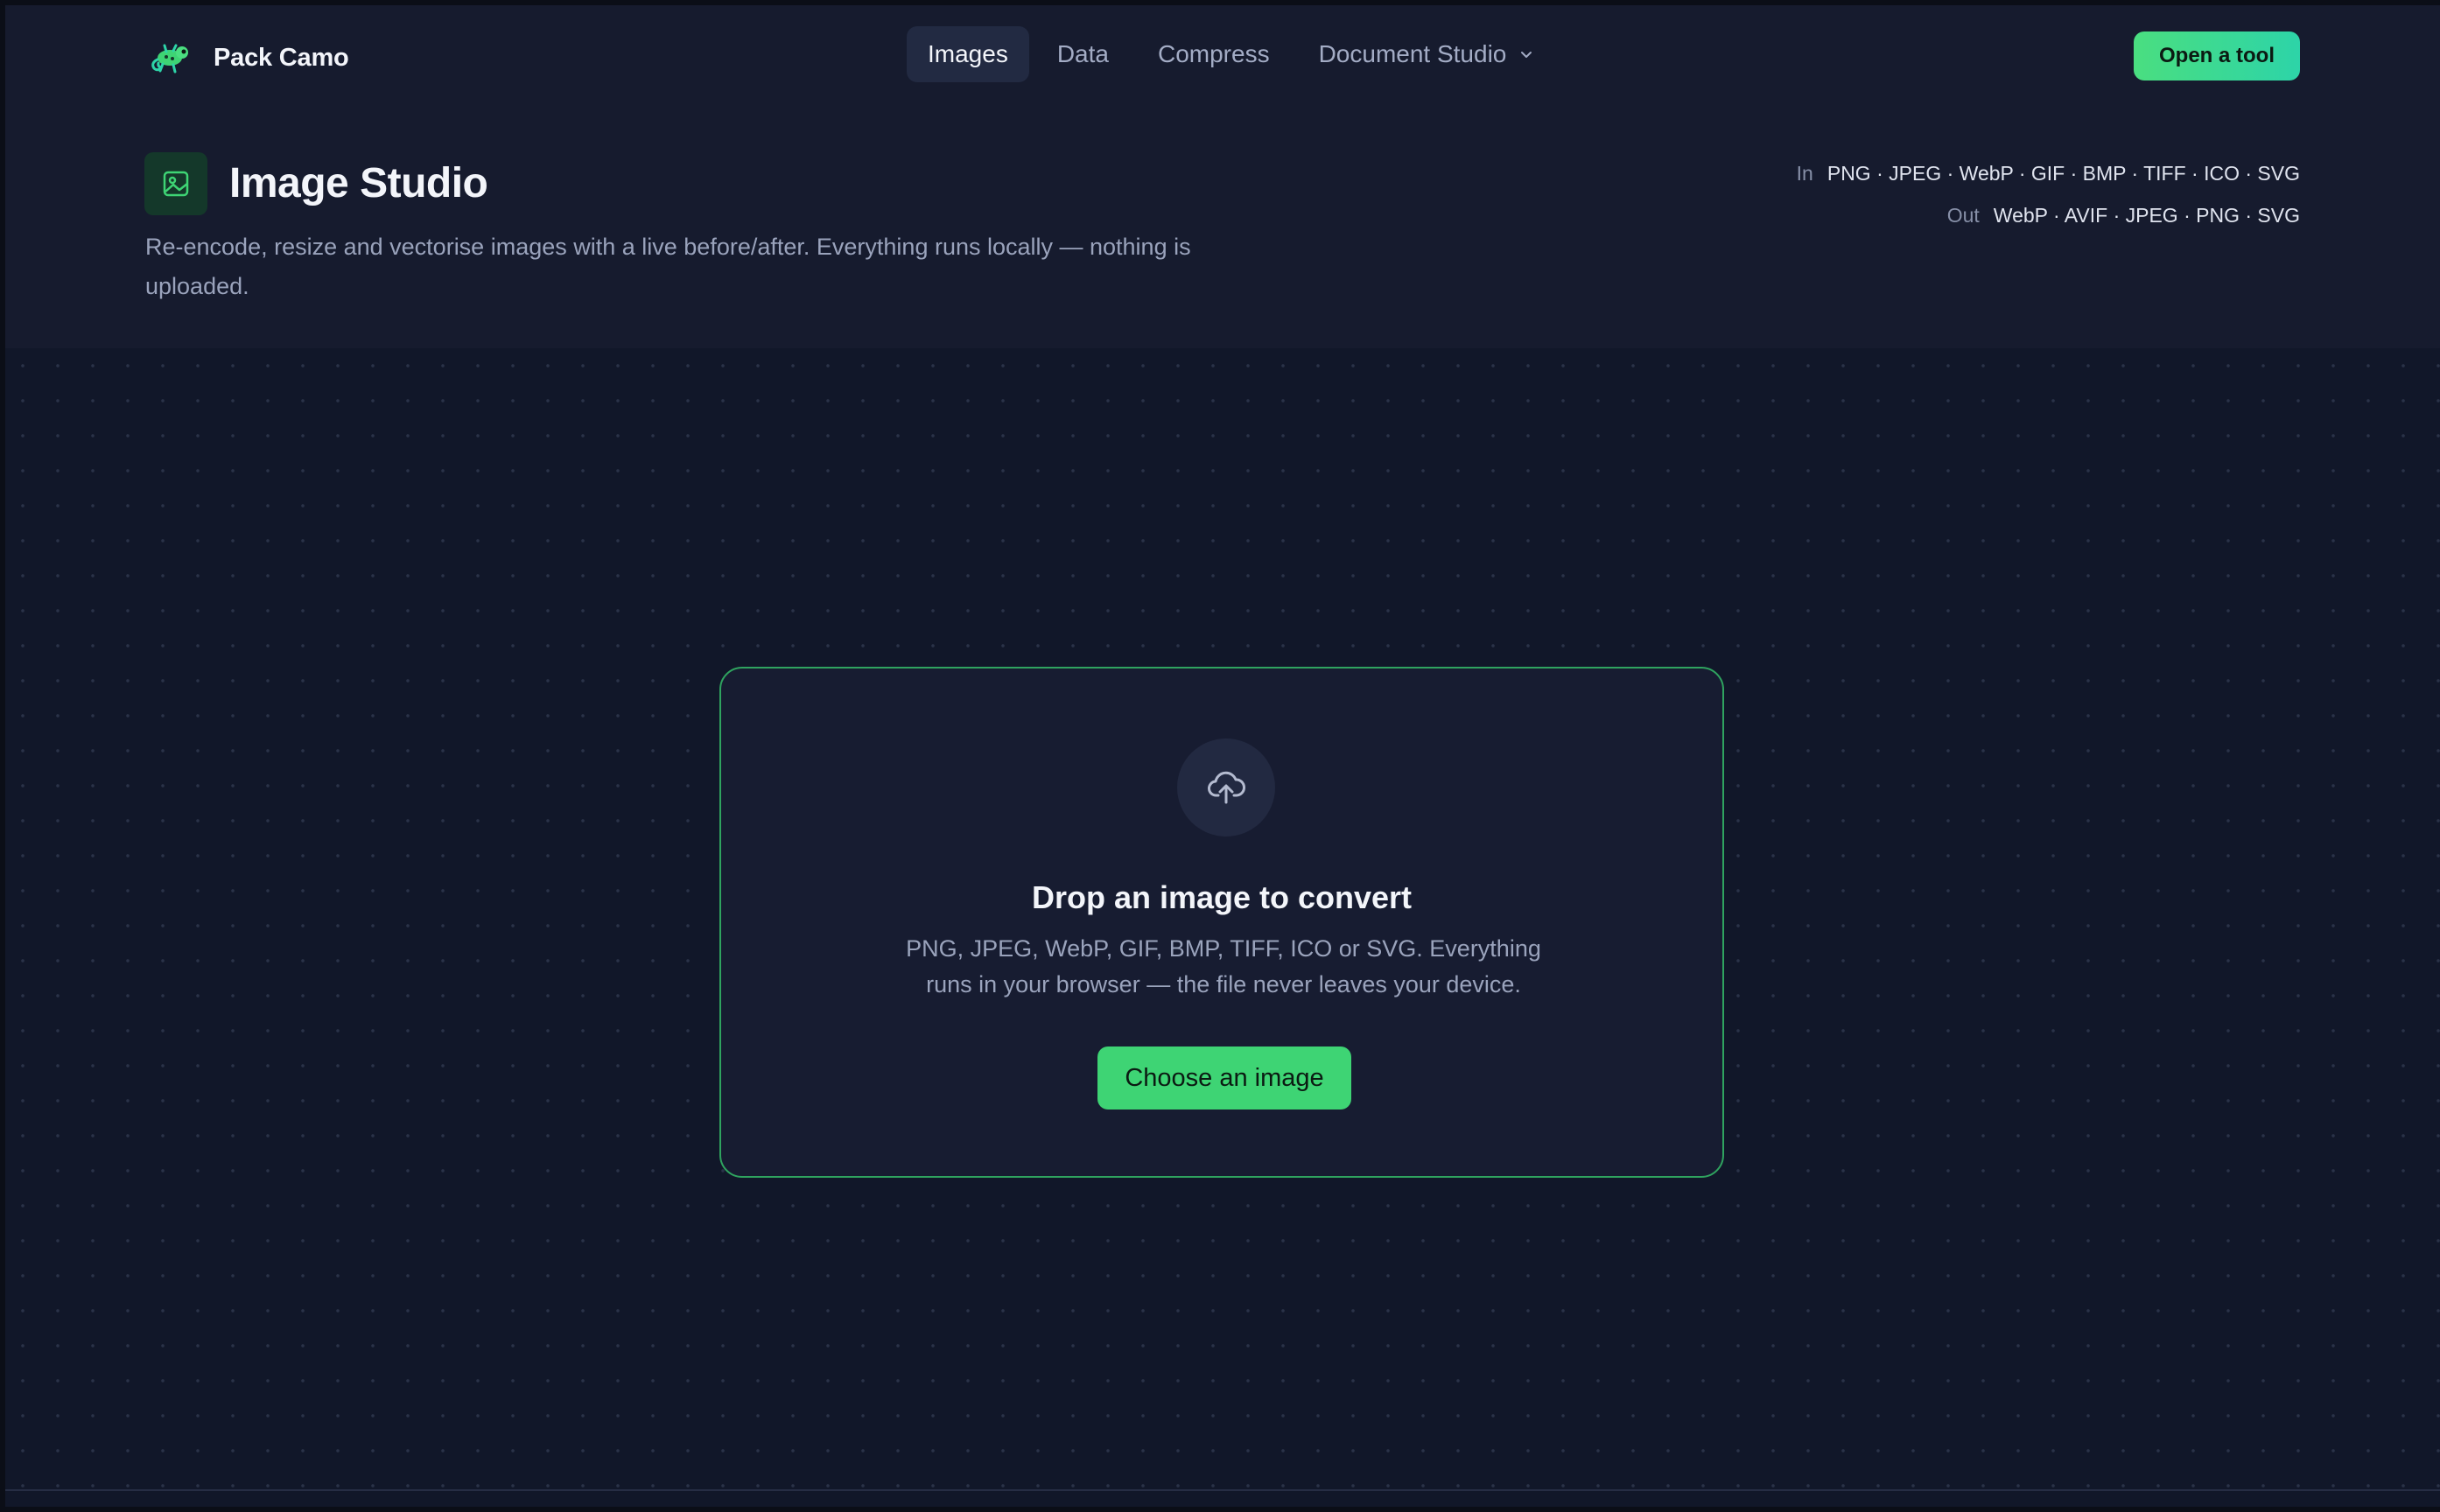 This screenshot has height=1512, width=2440. Describe the element at coordinates (1963, 215) in the screenshot. I see `output-formats-label: Out` at that location.